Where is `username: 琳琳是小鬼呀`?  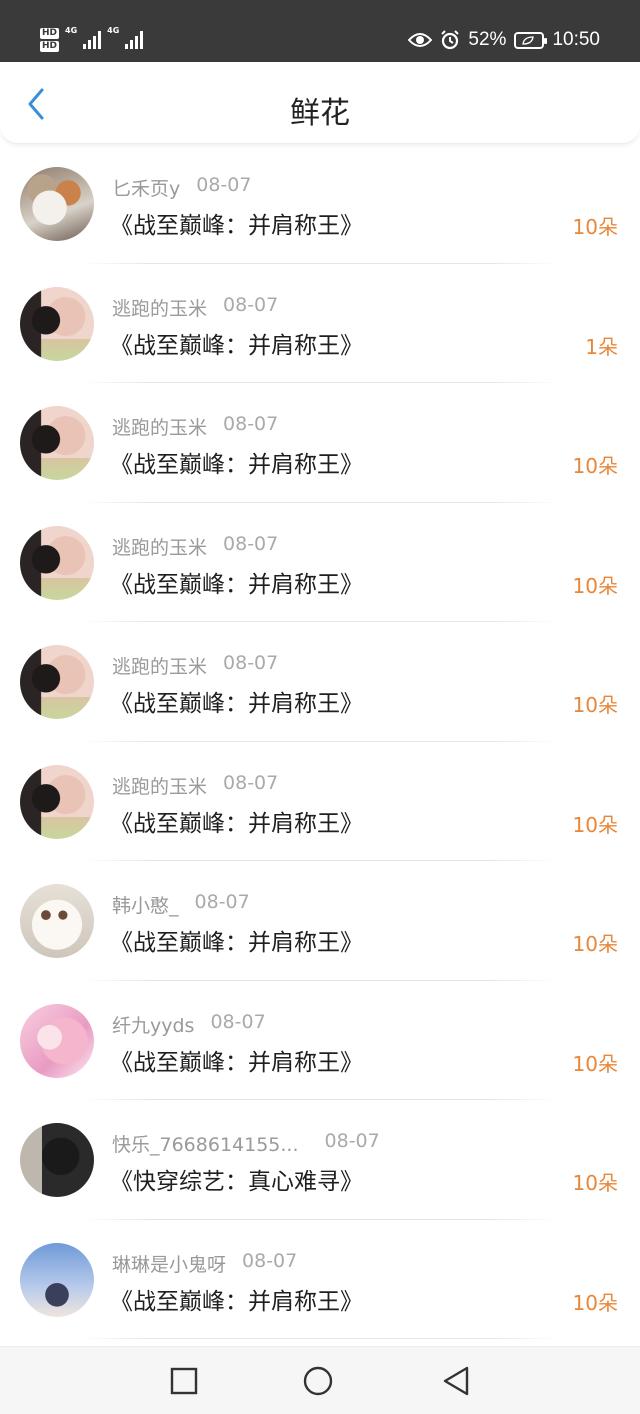 username: 琳琳是小鬼呀 is located at coordinates (169, 1264).